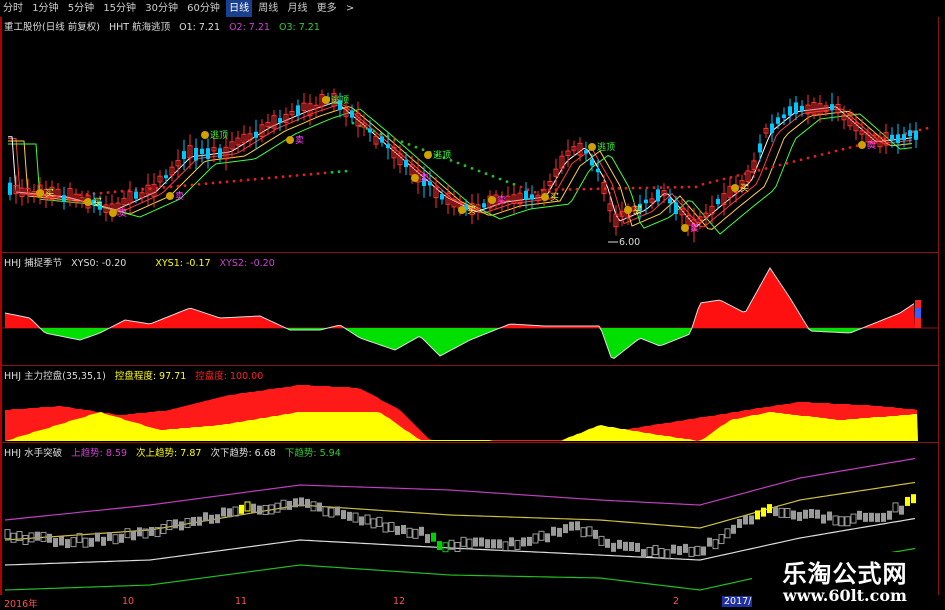 Image resolution: width=945 pixels, height=610 pixels. What do you see at coordinates (99, 263) in the screenshot?
I see `pane2-xys0: XYS0: -0.20` at bounding box center [99, 263].